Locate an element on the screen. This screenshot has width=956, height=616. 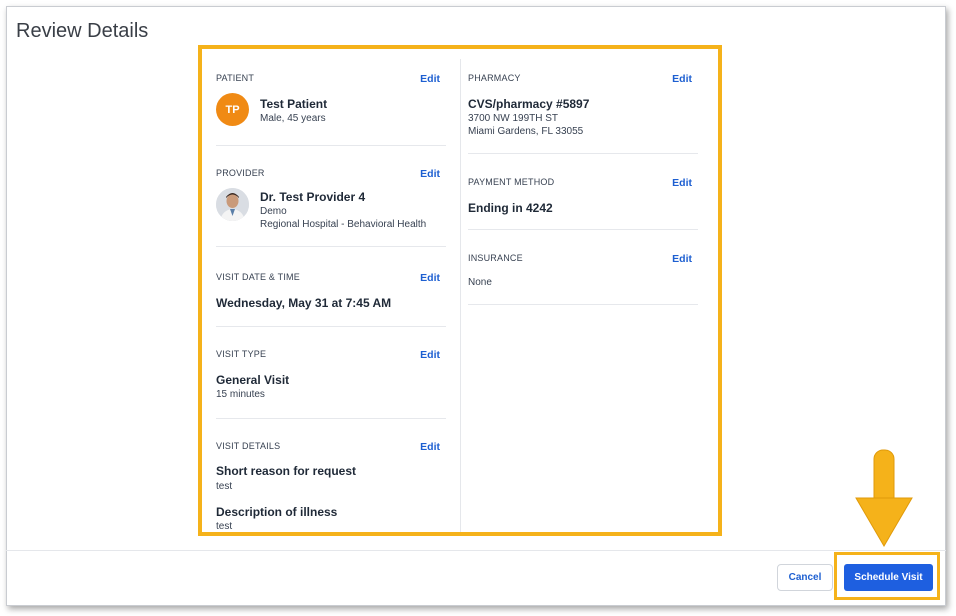
visit-datetime-edit-link: Edit is located at coordinates (430, 278).